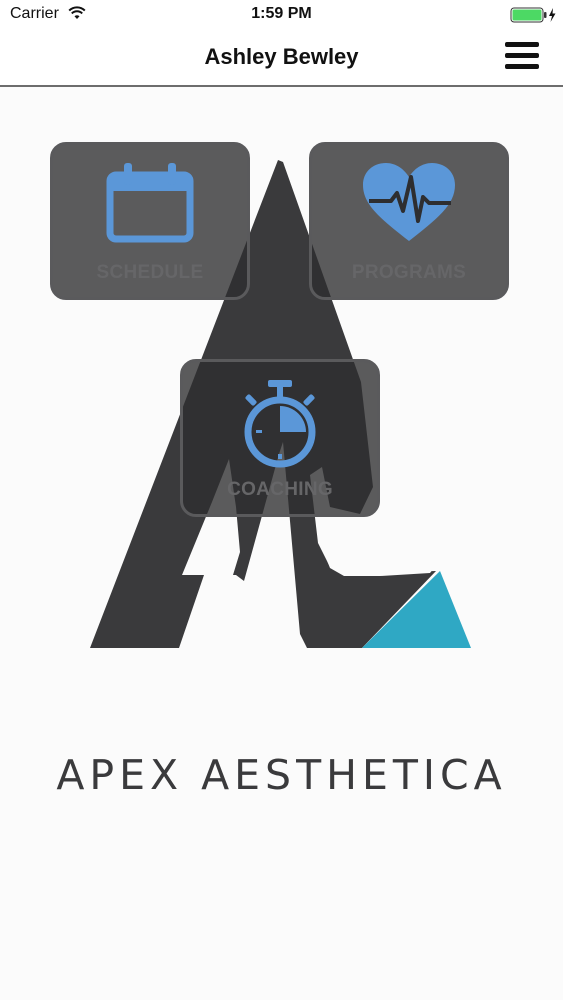 The image size is (563, 1000). I want to click on hamburger-menu-icon, so click(522, 57).